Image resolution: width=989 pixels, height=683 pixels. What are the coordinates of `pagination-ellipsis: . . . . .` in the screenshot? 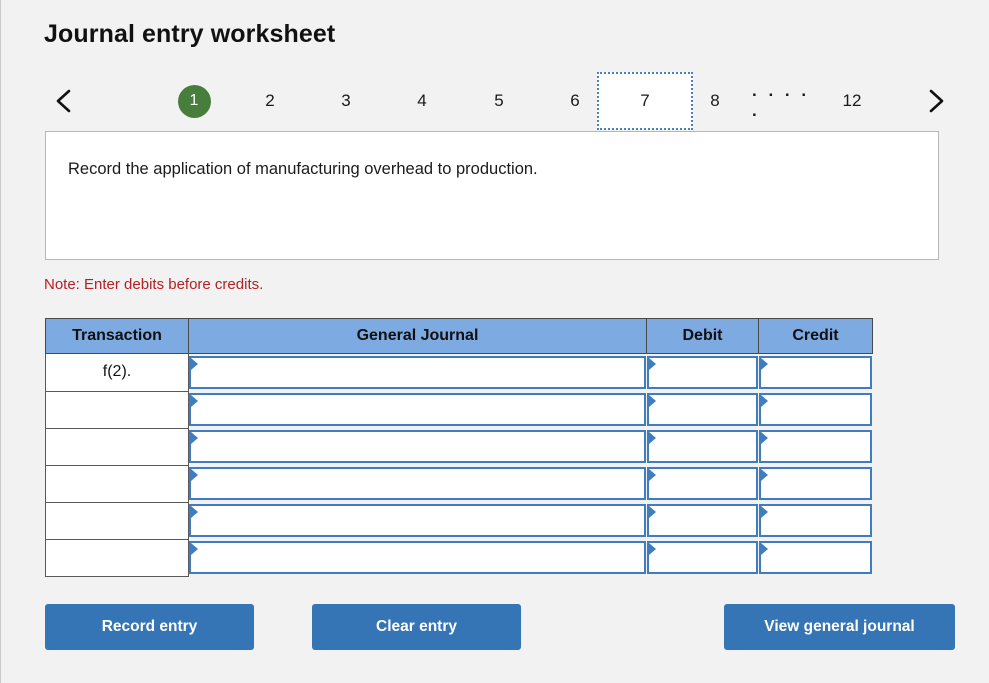 It's located at (781, 100).